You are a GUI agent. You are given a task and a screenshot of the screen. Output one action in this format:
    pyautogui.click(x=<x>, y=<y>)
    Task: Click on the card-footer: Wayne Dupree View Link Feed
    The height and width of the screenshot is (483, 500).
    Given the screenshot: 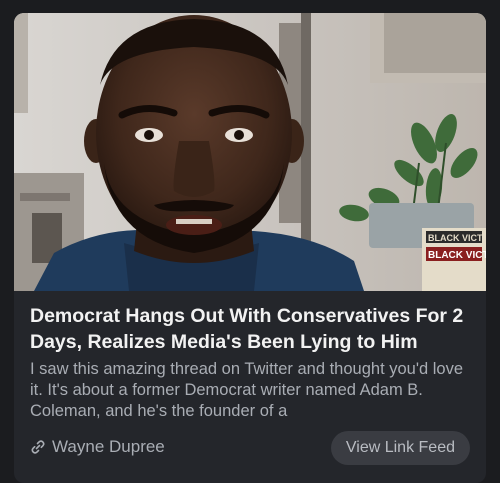 What is the action you would take?
    pyautogui.click(x=250, y=448)
    